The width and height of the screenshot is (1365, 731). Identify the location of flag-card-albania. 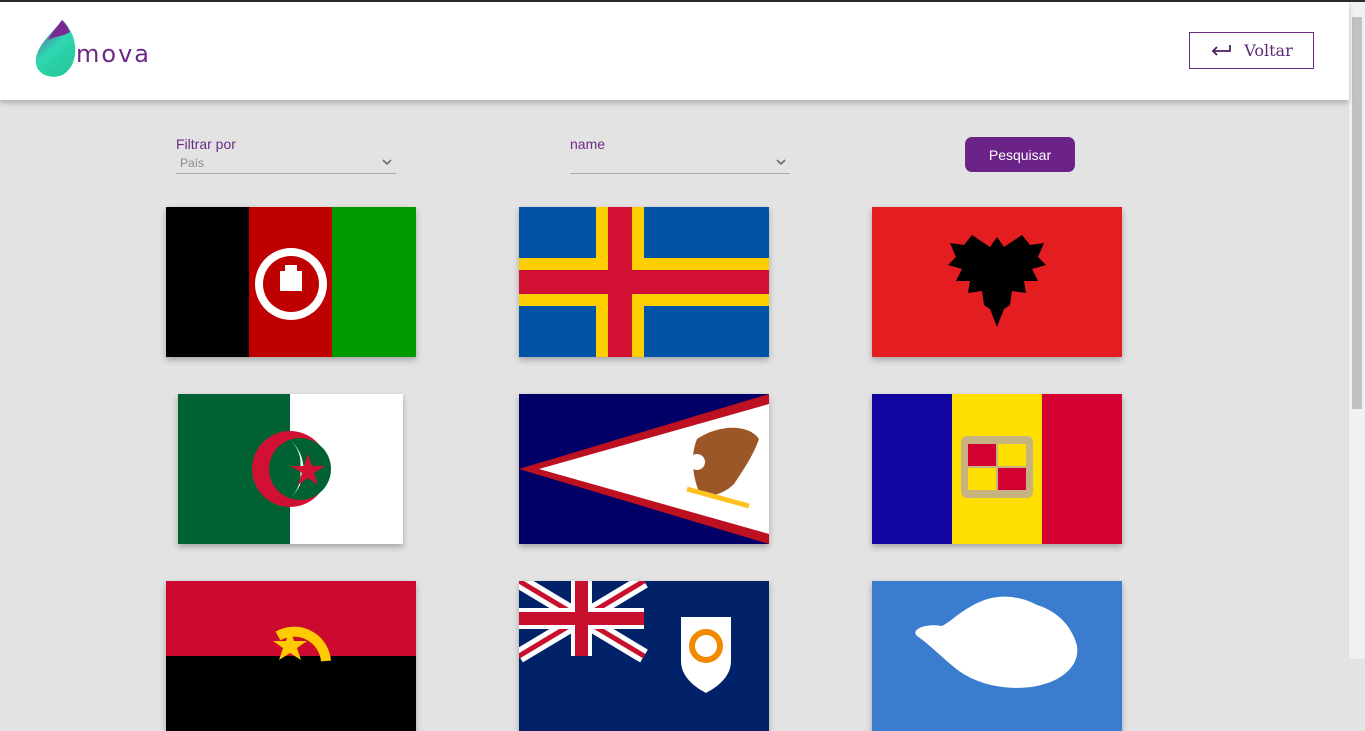
(997, 282).